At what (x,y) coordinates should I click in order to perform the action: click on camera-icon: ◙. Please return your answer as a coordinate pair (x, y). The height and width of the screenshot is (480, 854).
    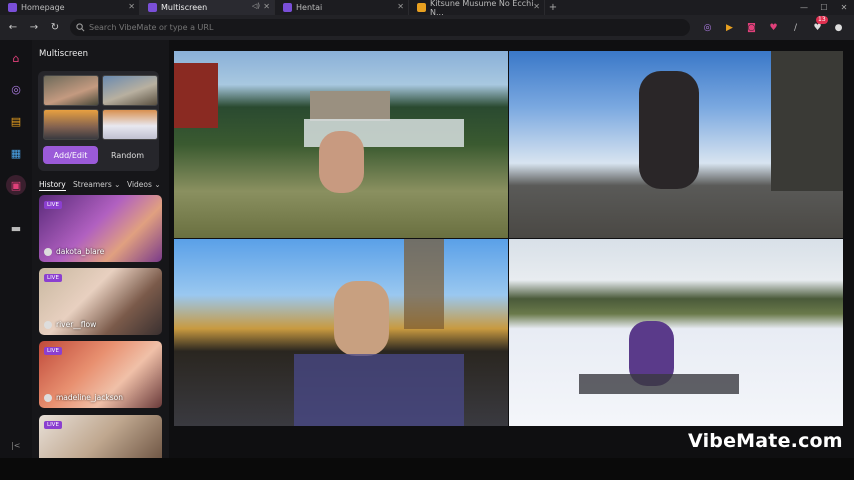
    Looking at the image, I should click on (751, 27).